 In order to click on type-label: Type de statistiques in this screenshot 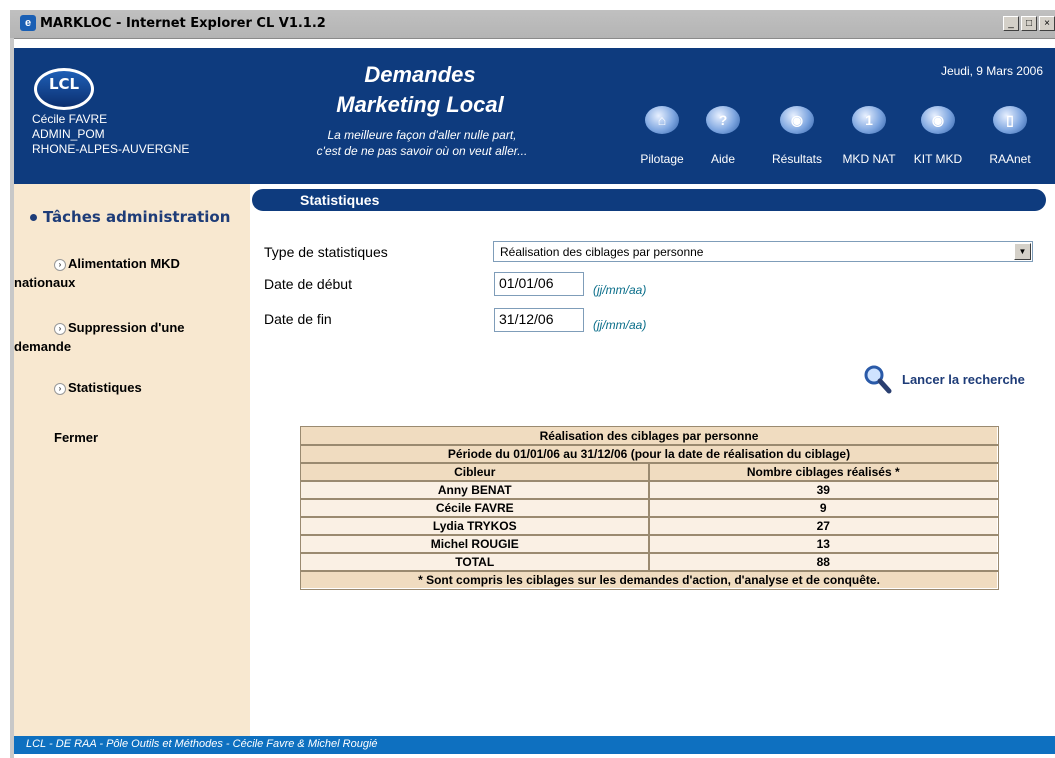, I will do `click(326, 252)`.